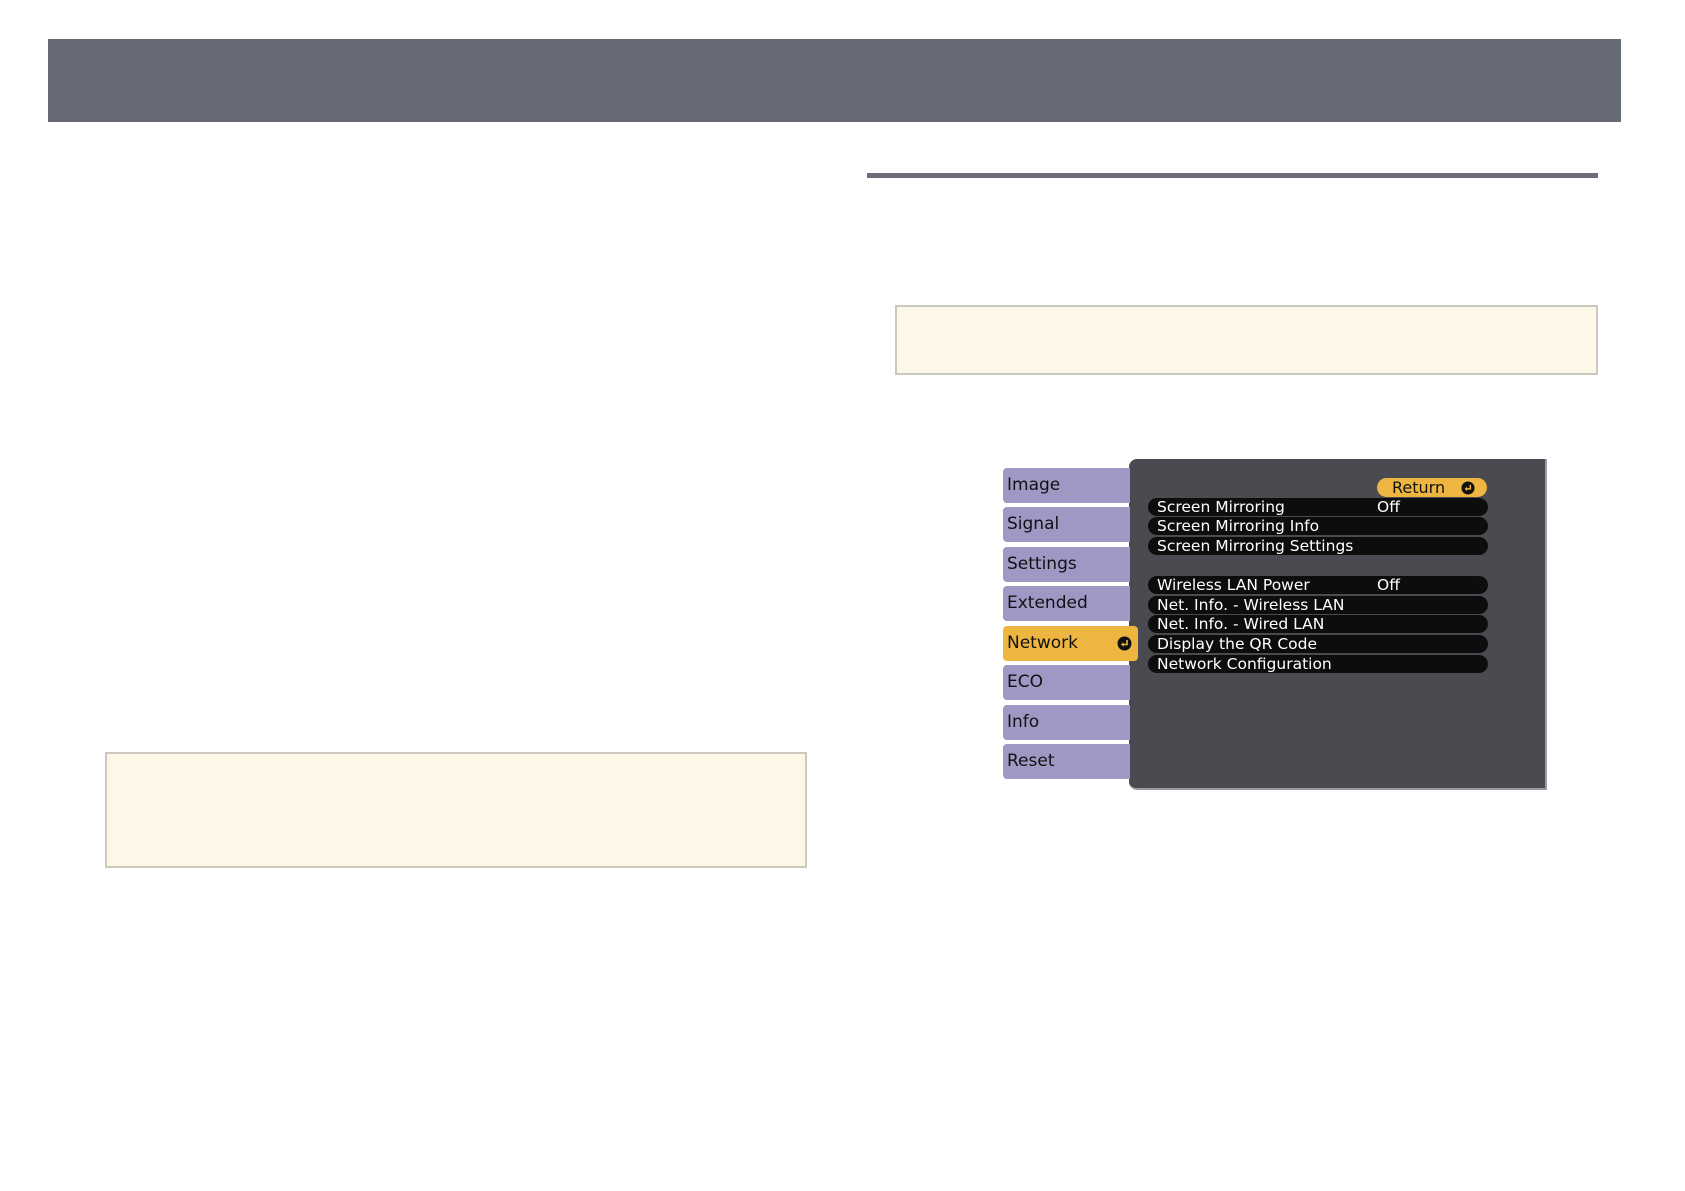 This screenshot has height=1191, width=1685. I want to click on menu-item-screen-mirroring-info: Screen Mirroring Info, so click(1318, 526).